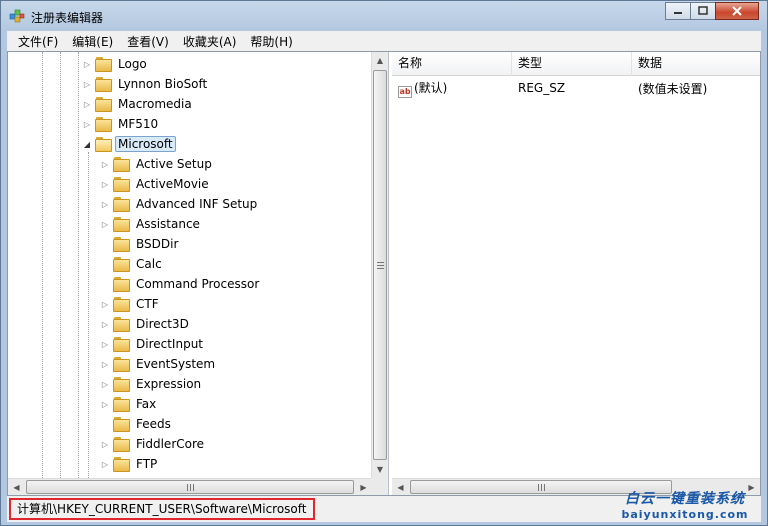  I want to click on tree-item-label: Fax, so click(146, 404).